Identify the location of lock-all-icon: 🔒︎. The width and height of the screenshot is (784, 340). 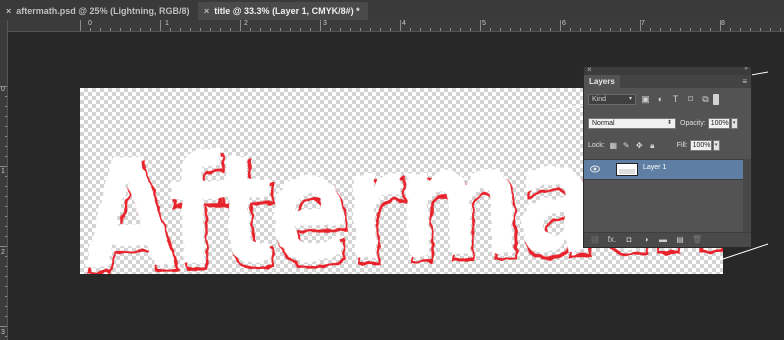
(652, 145).